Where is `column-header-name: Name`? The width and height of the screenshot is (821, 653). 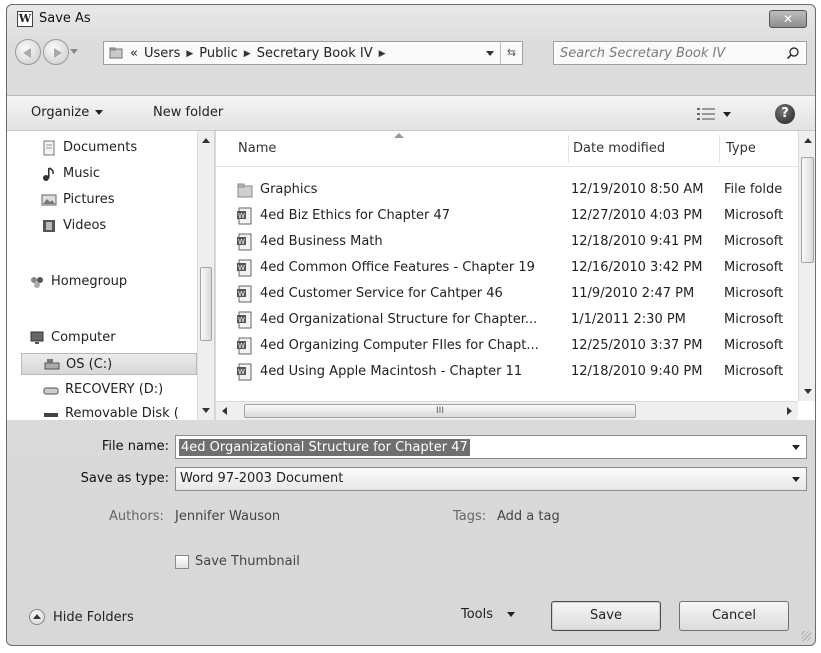 column-header-name: Name is located at coordinates (257, 148).